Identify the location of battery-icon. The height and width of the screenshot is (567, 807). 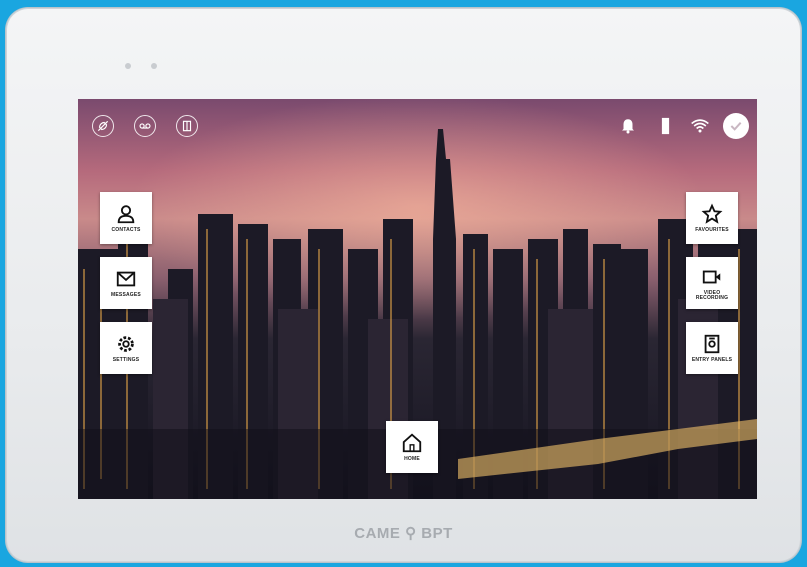
(665, 126).